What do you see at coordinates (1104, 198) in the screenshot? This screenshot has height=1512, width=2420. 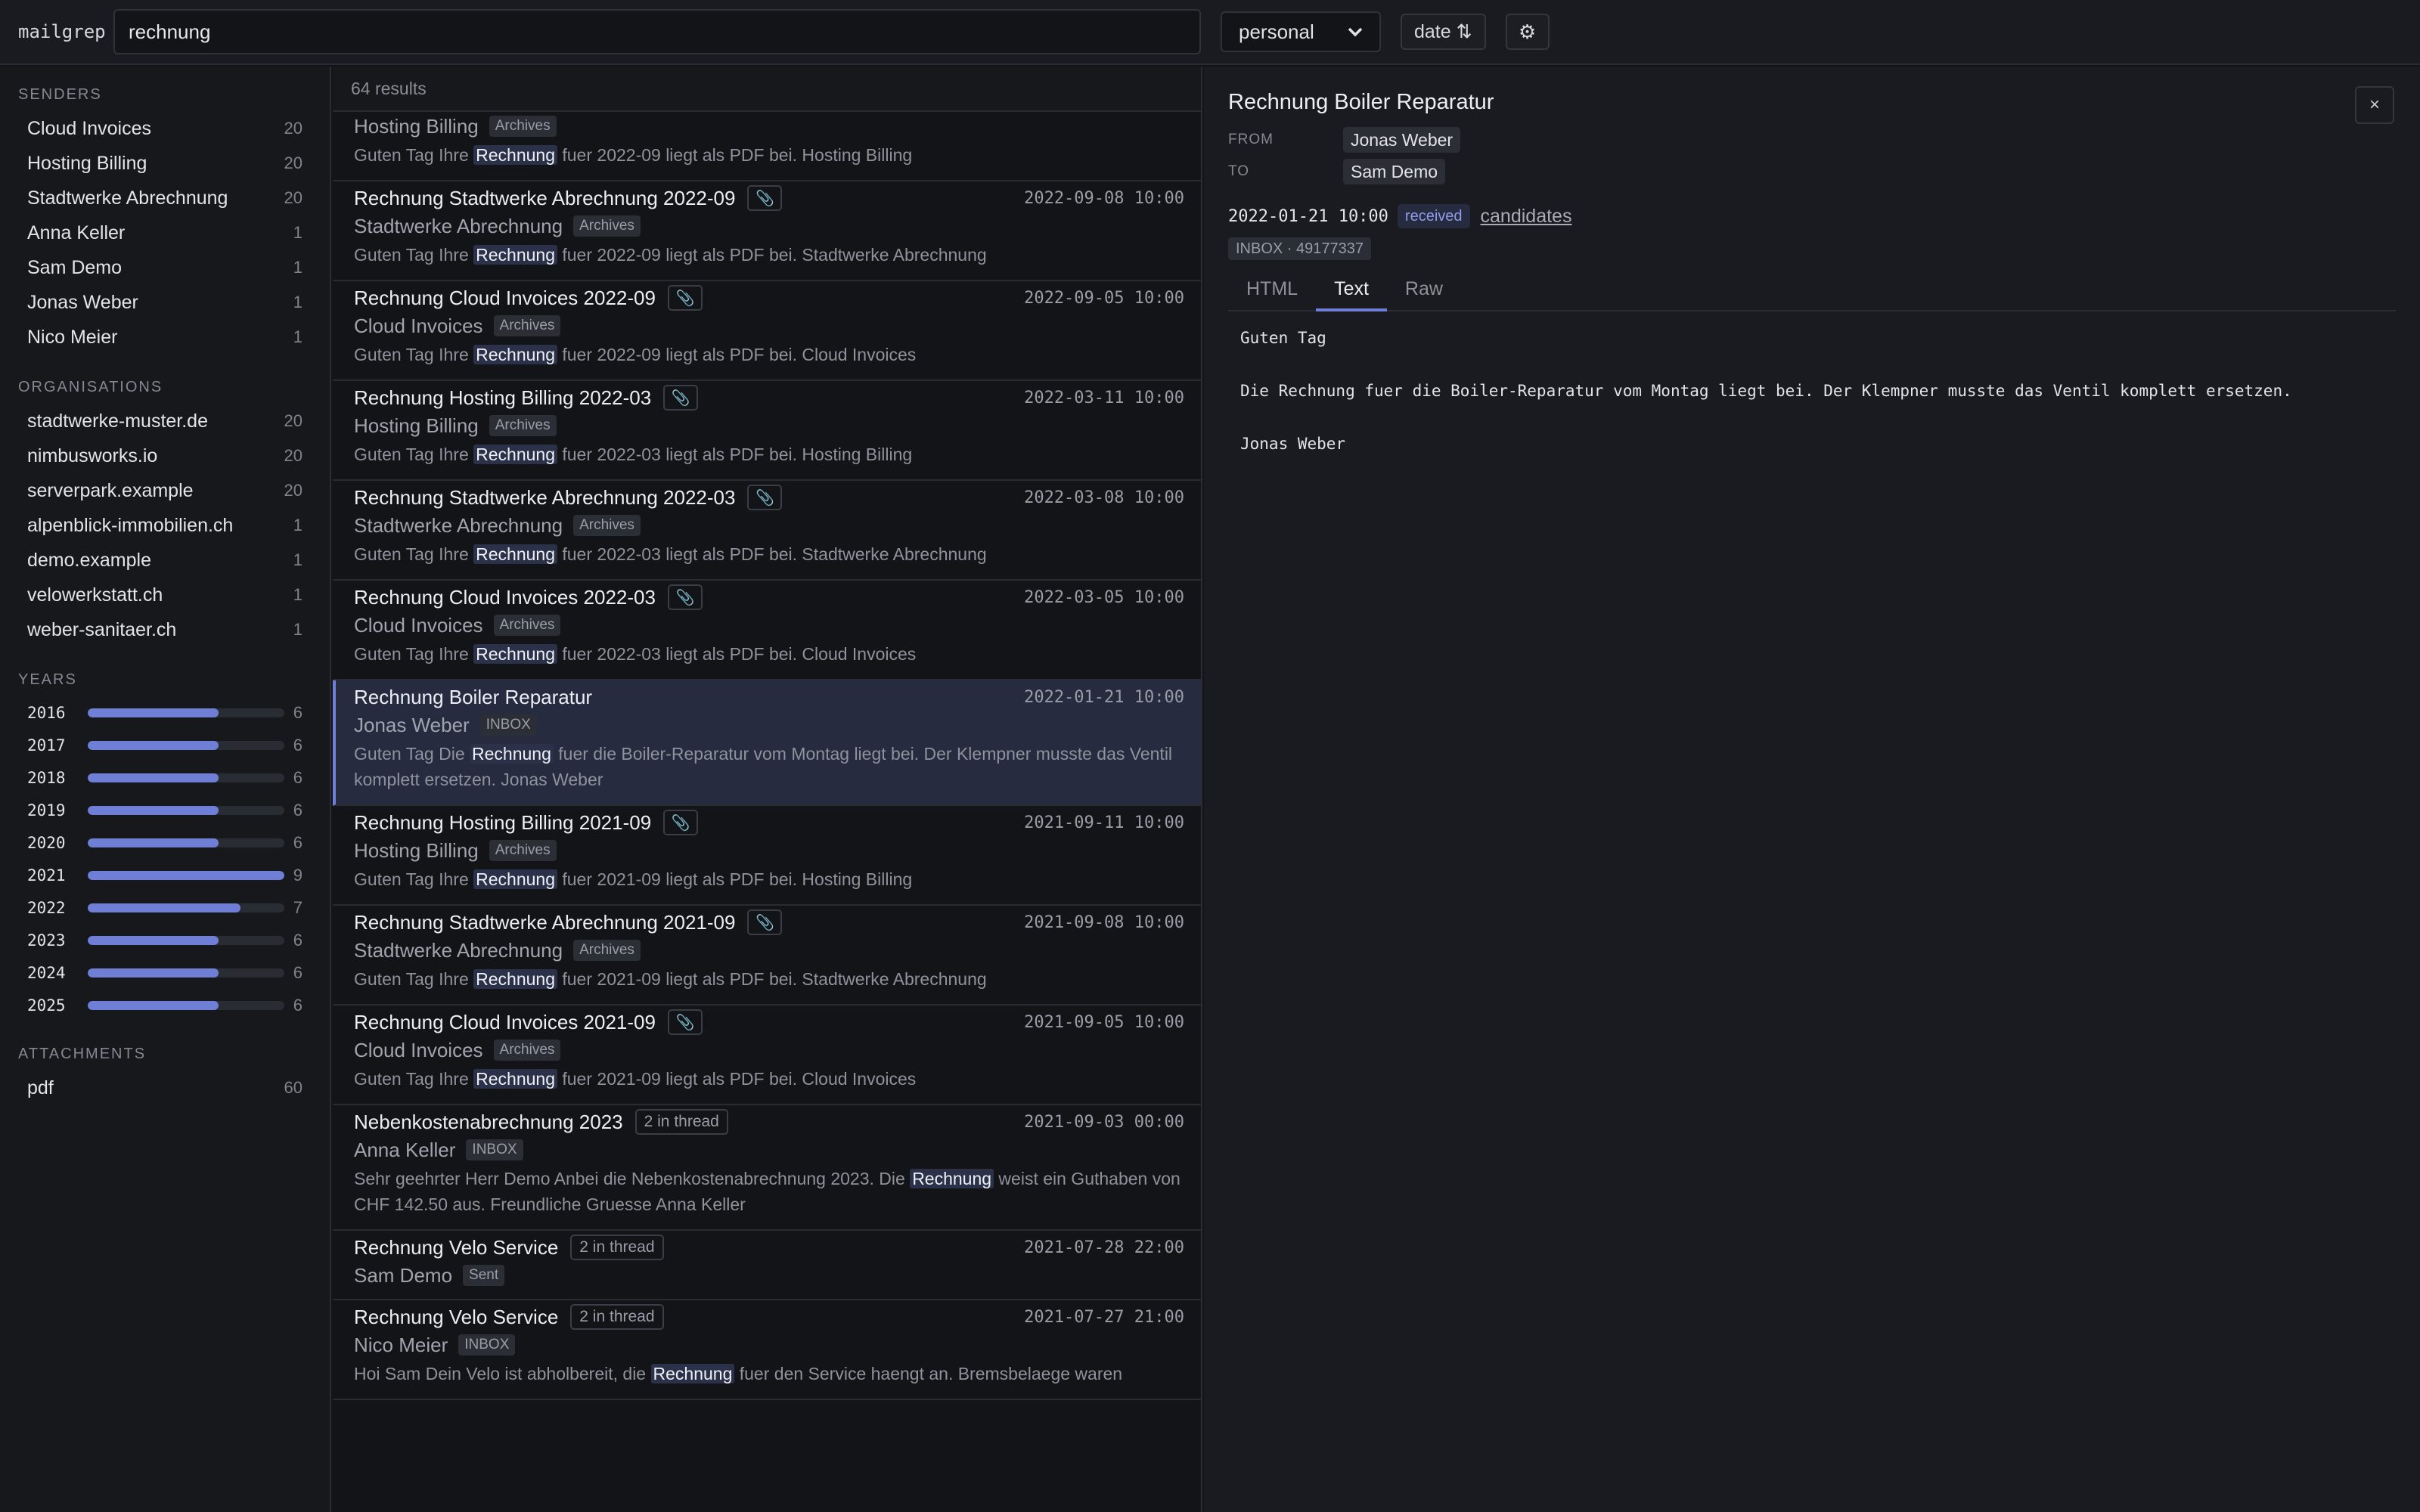 I see `result-date: 2022-09-08 10:00` at bounding box center [1104, 198].